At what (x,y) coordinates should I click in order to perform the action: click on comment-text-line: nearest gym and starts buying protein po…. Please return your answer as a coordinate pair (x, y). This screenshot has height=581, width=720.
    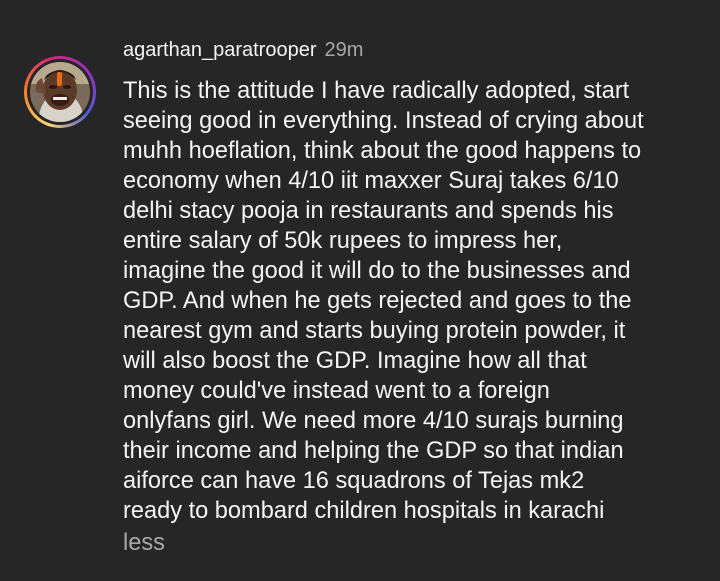
    Looking at the image, I should click on (374, 331).